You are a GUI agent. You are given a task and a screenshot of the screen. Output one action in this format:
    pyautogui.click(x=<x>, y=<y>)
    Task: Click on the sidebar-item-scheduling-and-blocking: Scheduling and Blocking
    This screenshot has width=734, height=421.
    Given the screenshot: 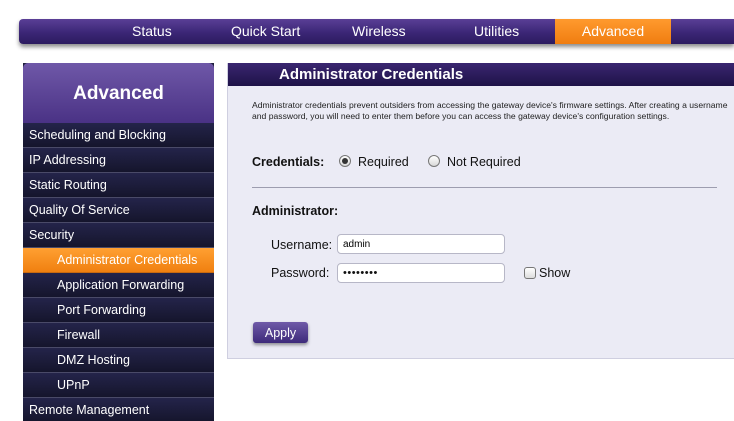 What is the action you would take?
    pyautogui.click(x=118, y=135)
    